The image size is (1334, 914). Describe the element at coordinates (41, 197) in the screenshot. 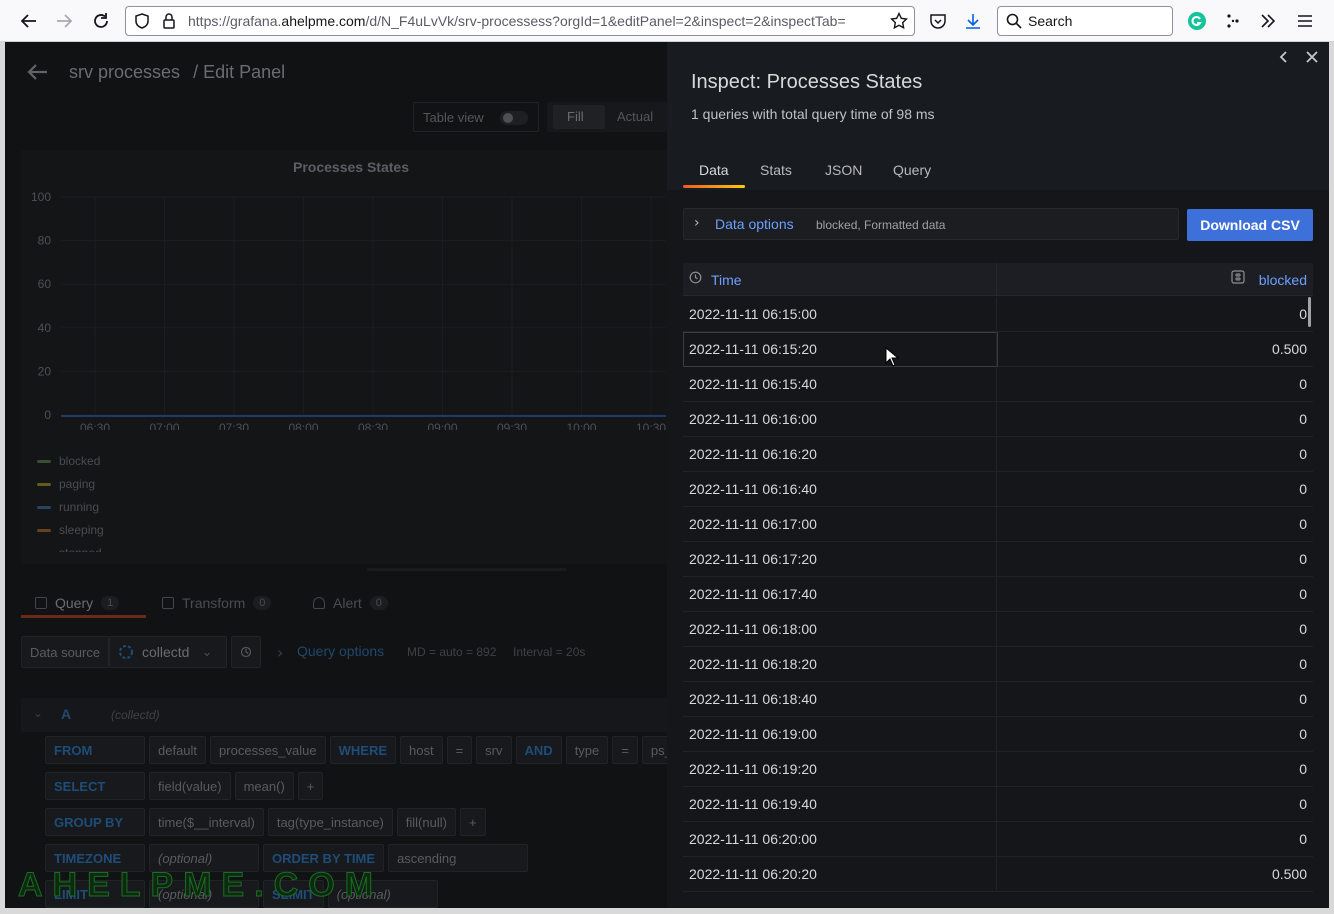

I see `y-tick-label: 100` at that location.